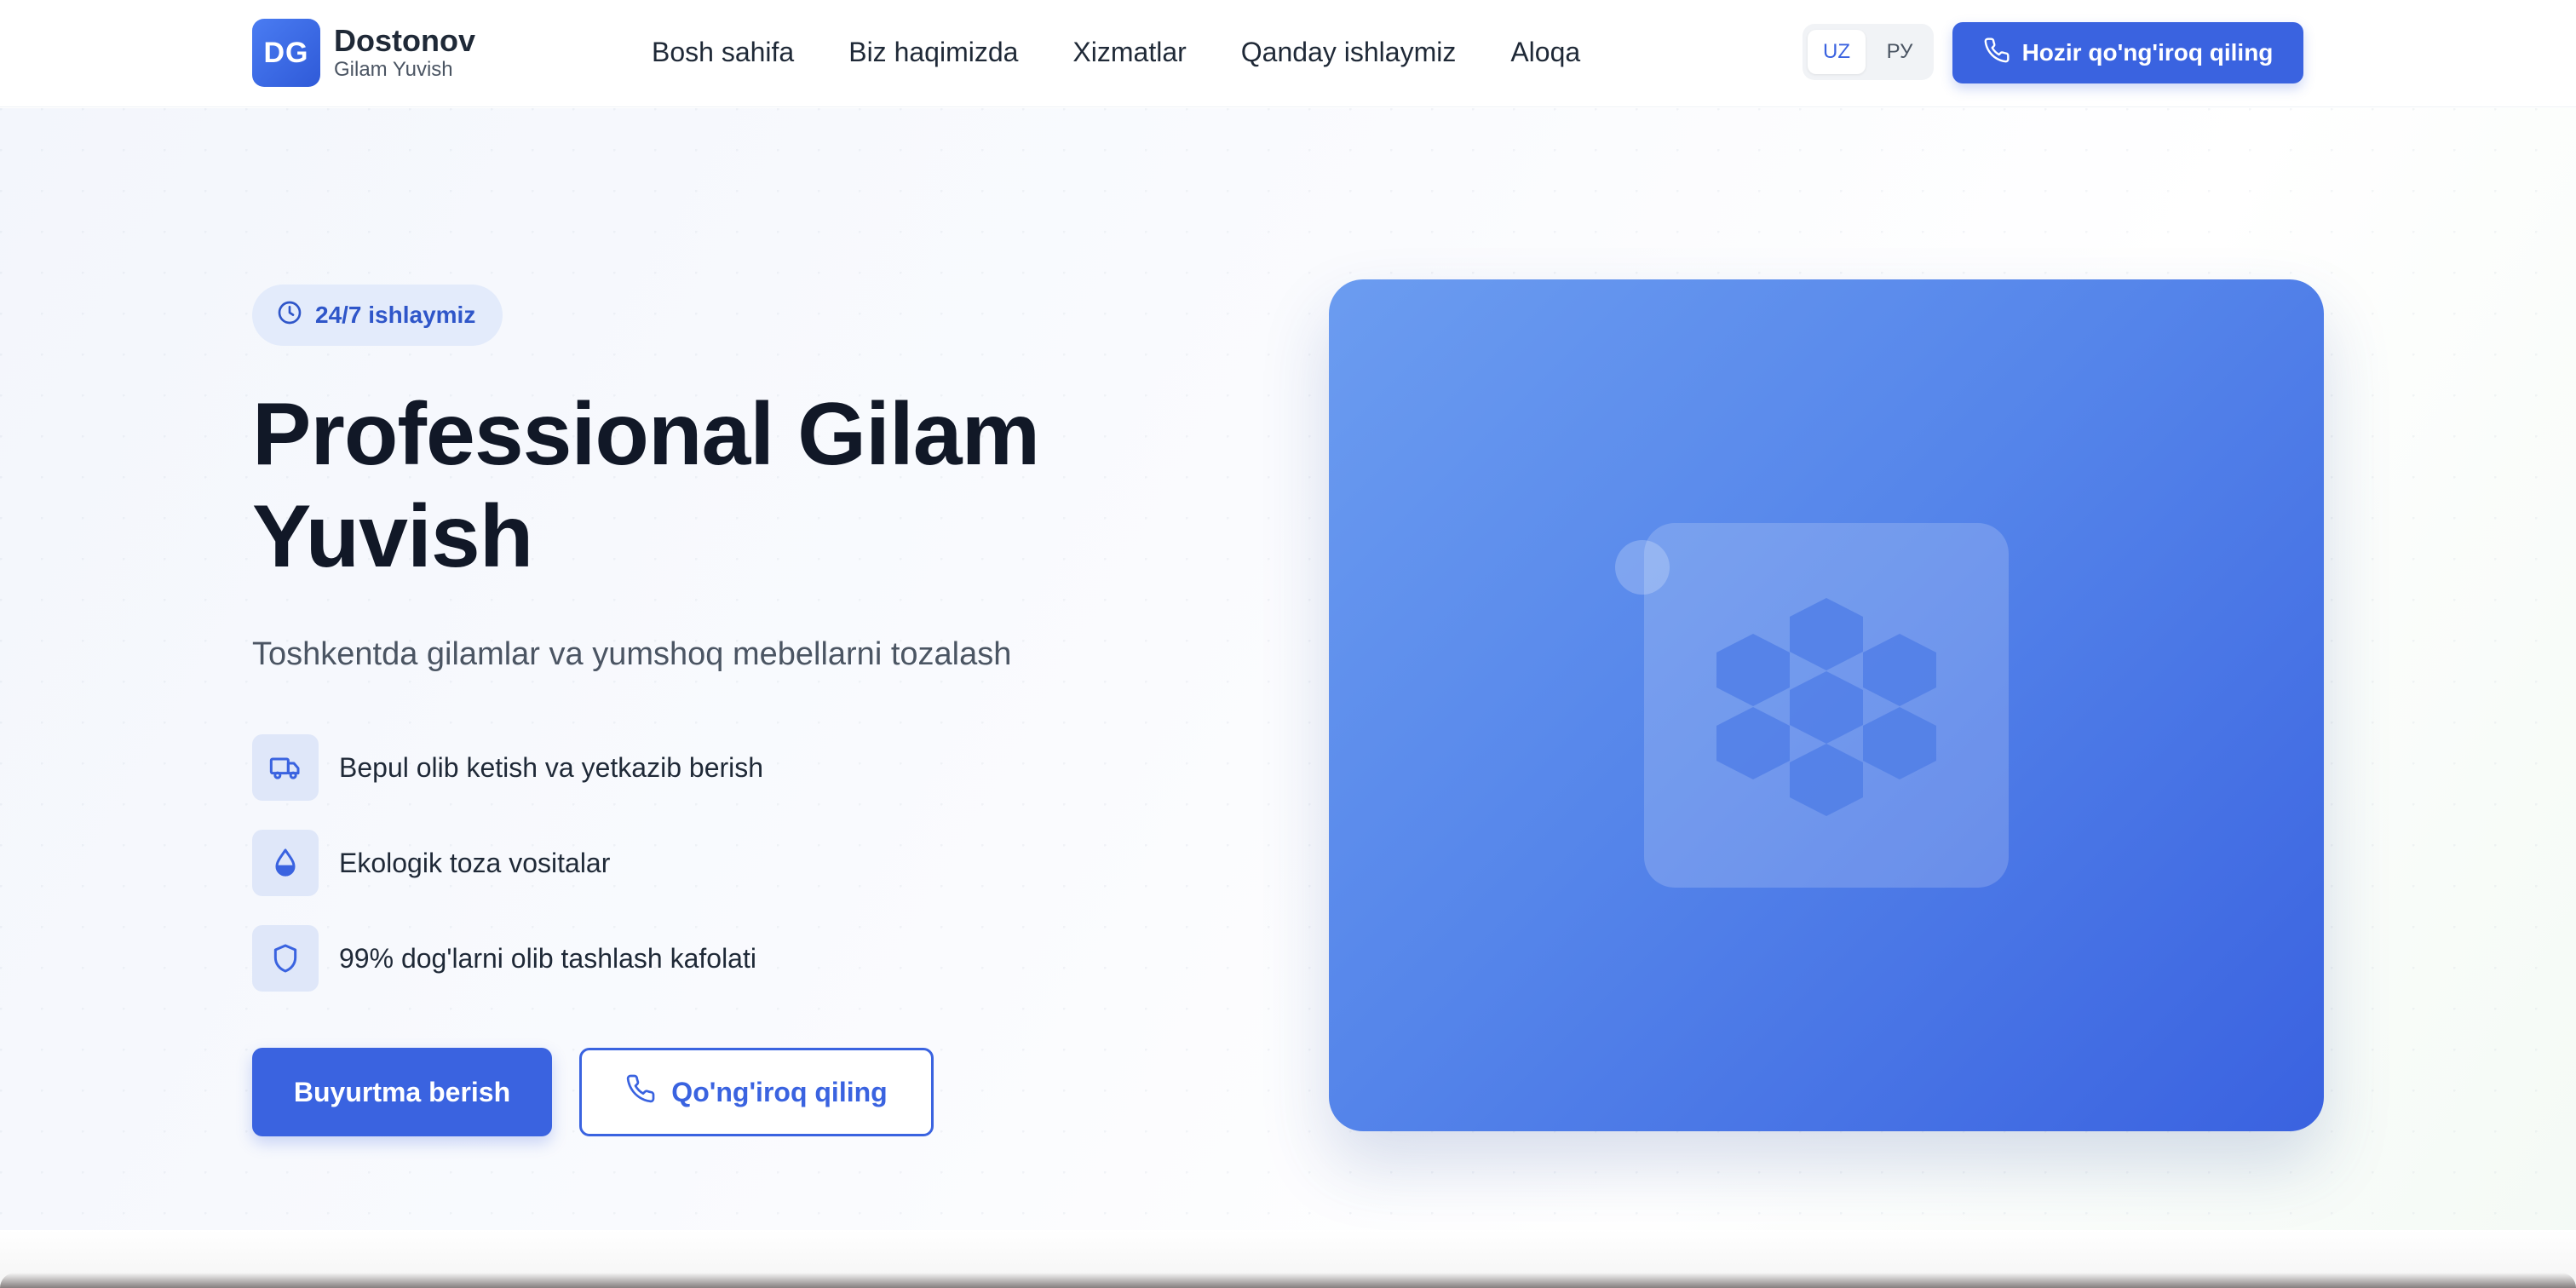 This screenshot has height=1288, width=2576. What do you see at coordinates (780, 1091) in the screenshot?
I see `call-button-label: Qo'ng'iroq qiling` at bounding box center [780, 1091].